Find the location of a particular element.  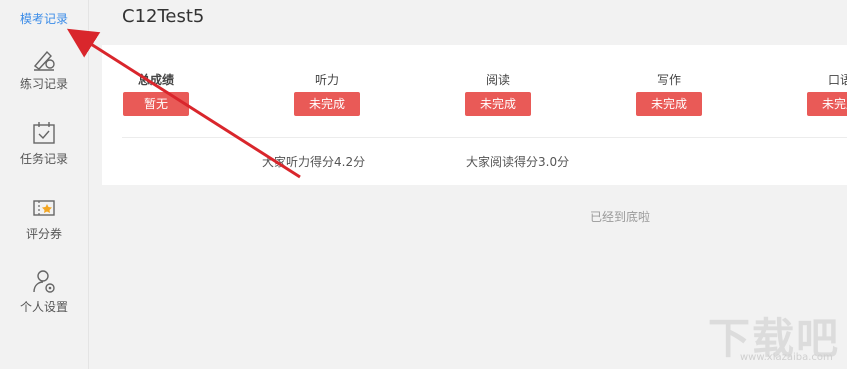

sidebar-item-rating-ticket: 评分券 is located at coordinates (44, 218).